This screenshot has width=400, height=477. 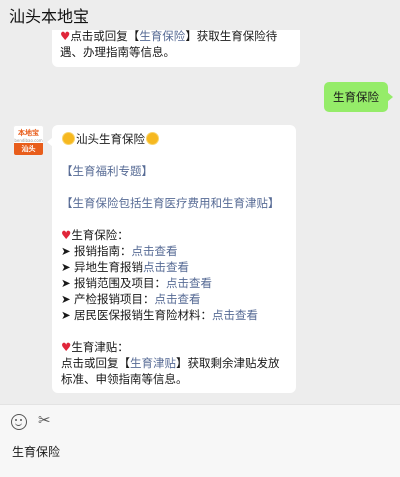 What do you see at coordinates (174, 171) in the screenshot?
I see `topic-link: 【生育福利专题】` at bounding box center [174, 171].